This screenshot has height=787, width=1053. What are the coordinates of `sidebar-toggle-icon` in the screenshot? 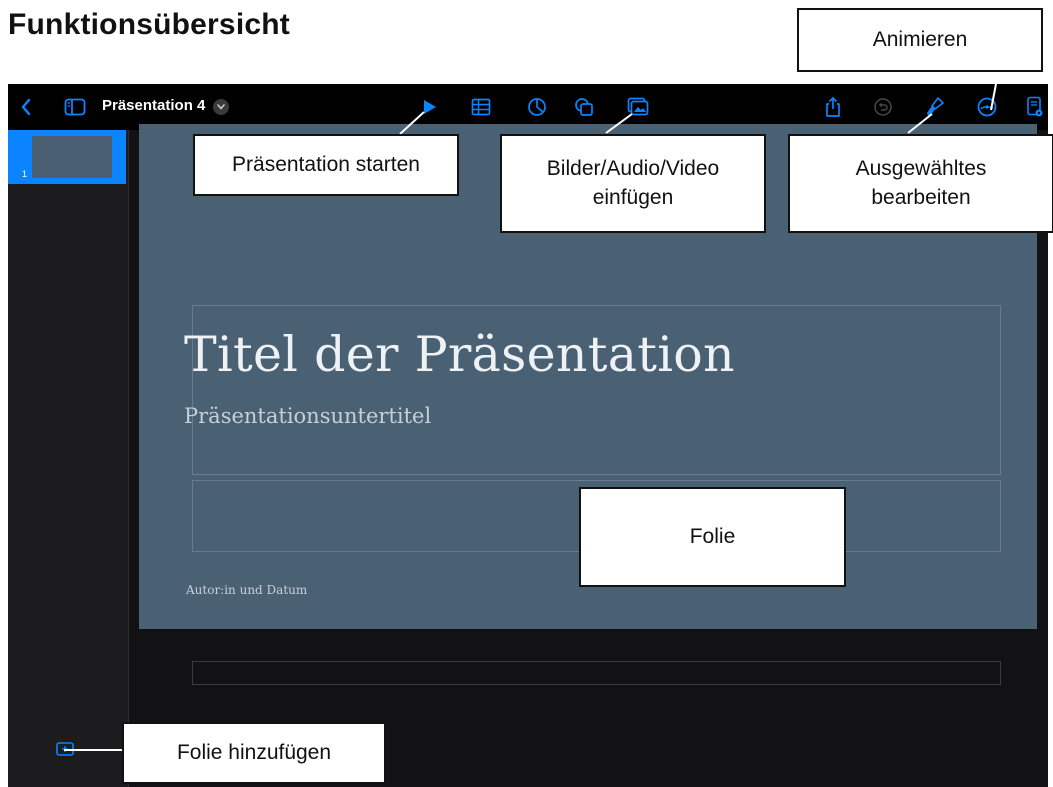 It's located at (75, 107).